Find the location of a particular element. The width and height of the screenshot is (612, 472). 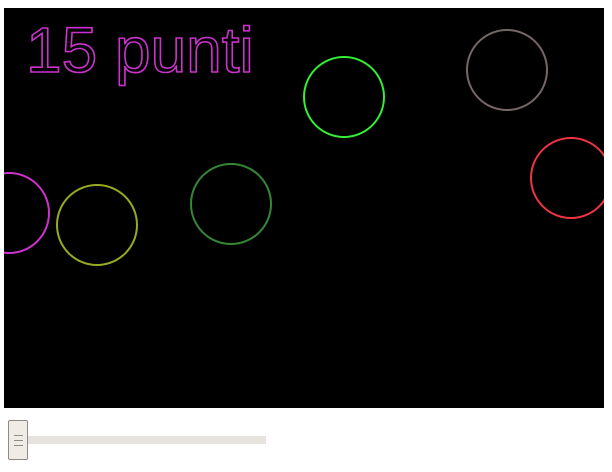

slider-track is located at coordinates (137, 440).